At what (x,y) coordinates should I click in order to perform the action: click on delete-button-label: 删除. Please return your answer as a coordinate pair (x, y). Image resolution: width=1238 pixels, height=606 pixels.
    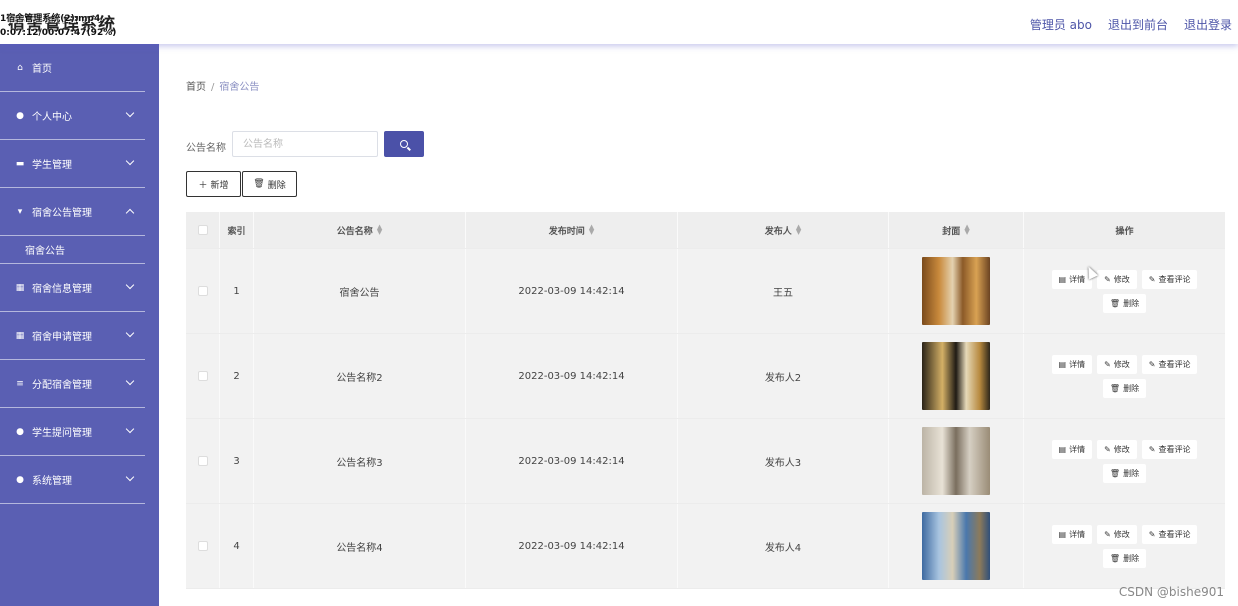
    Looking at the image, I should click on (276, 185).